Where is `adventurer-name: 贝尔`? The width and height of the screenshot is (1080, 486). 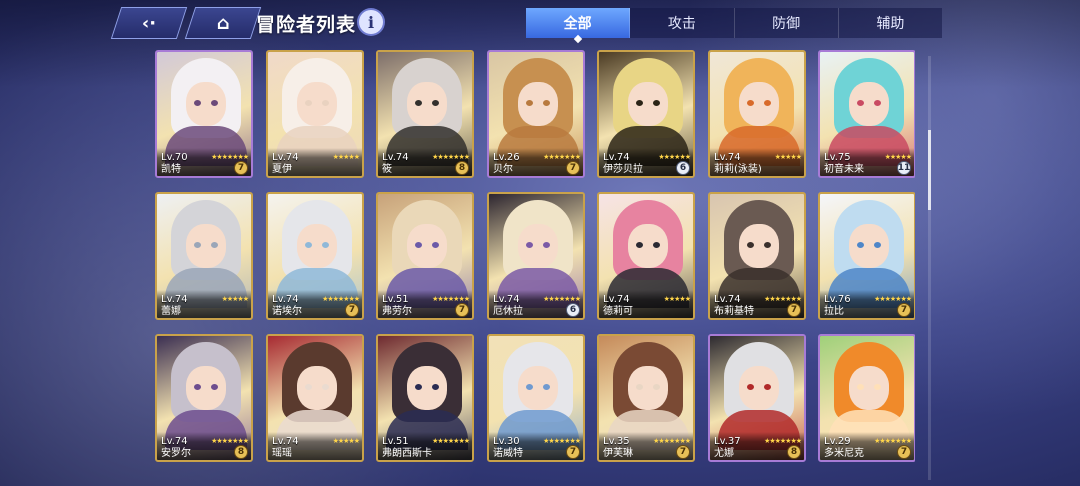 adventurer-name: 贝尔 is located at coordinates (503, 169).